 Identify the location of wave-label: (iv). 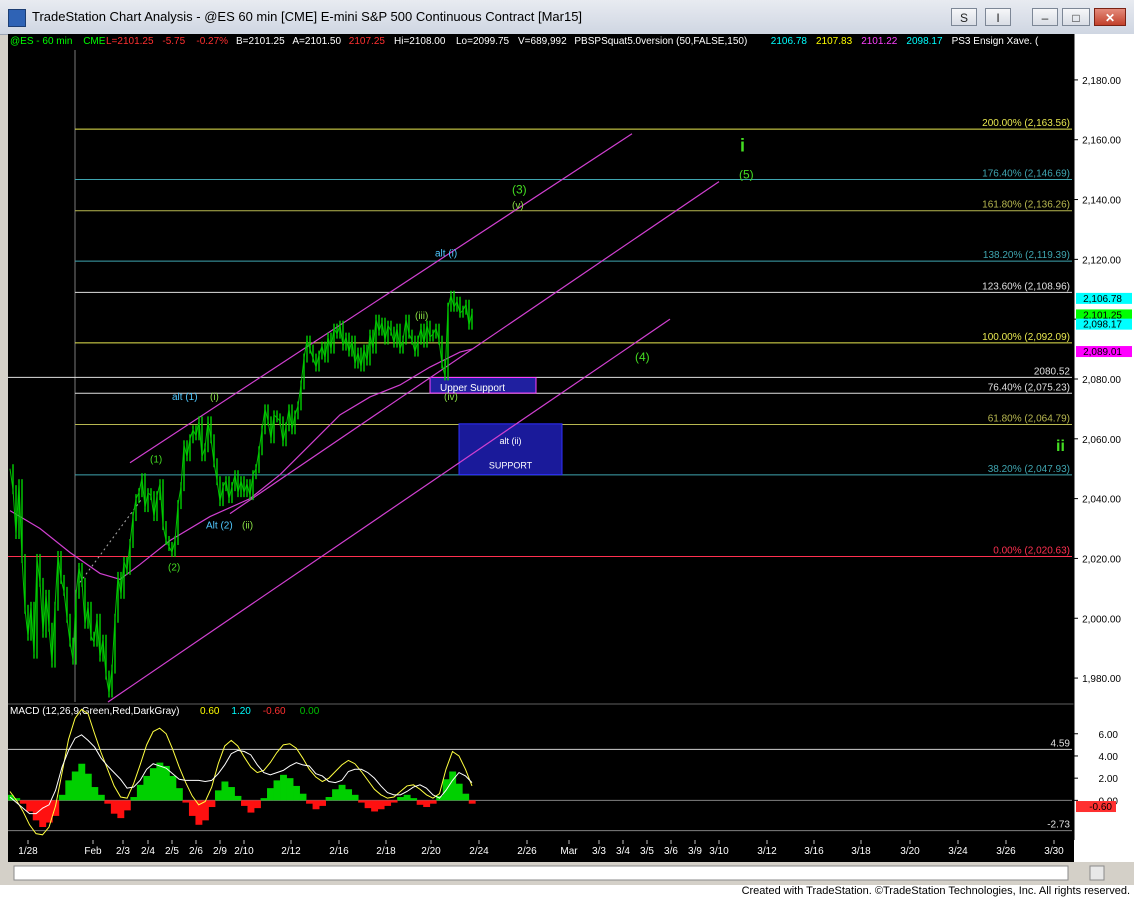
(451, 397).